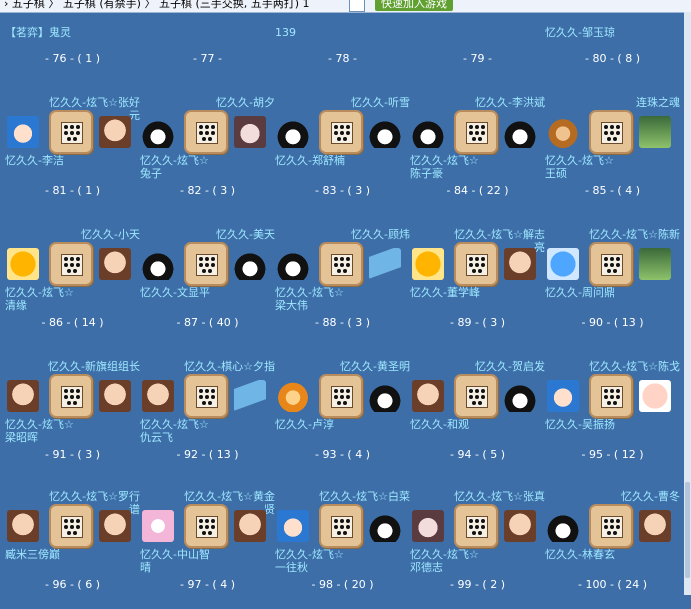 This screenshot has width=691, height=609. I want to click on player-name-top: 忆久久-曹冬, so click(632, 496).